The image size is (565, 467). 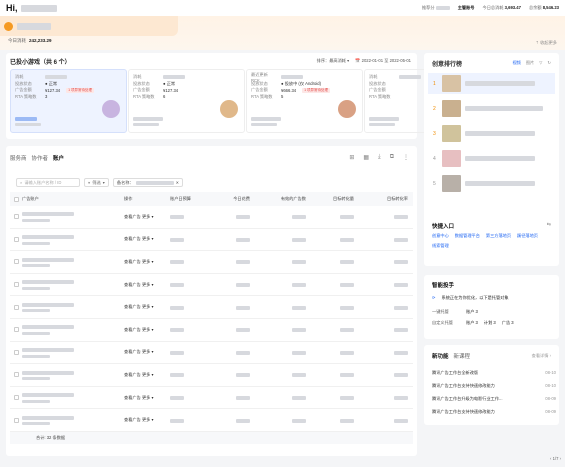 I want to click on col-conversion-rate: 目标转化率, so click(x=381, y=199).